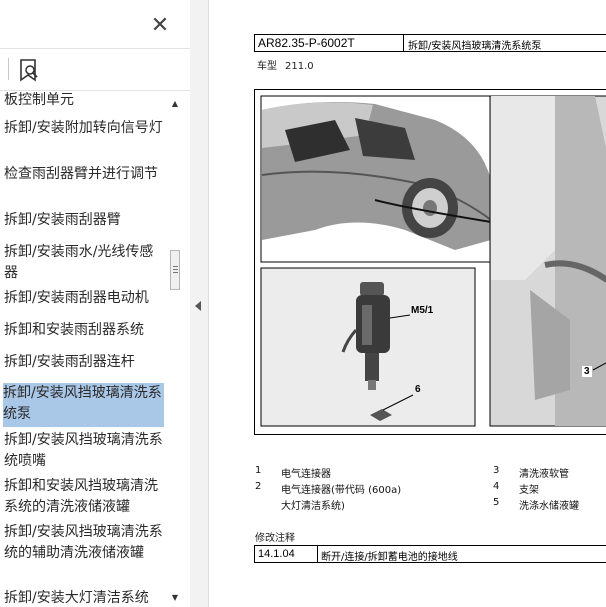 This screenshot has height=607, width=606. Describe the element at coordinates (175, 598) in the screenshot. I see `scroll-down-icon: ▼` at that location.